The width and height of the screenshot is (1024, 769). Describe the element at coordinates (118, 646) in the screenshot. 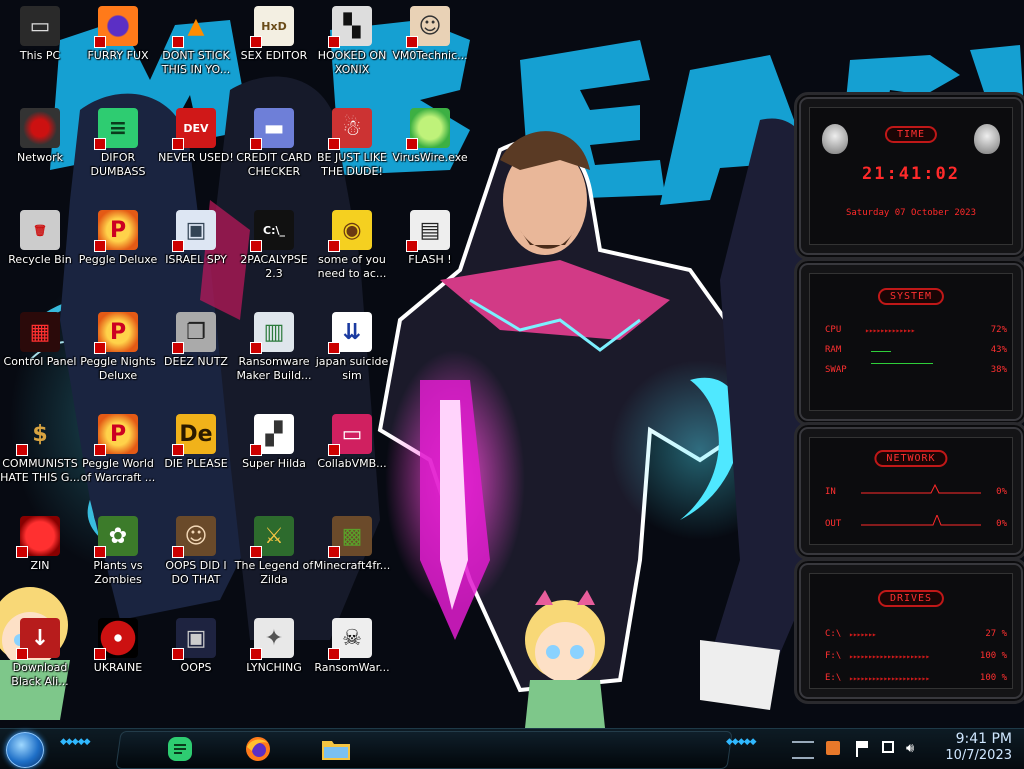

I see `desktop-icon: UKRAINE` at that location.